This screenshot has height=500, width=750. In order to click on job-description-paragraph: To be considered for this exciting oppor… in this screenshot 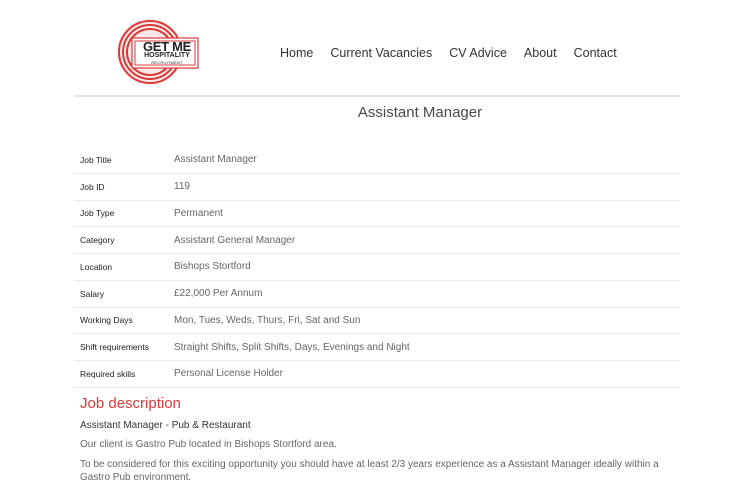, I will do `click(369, 471)`.